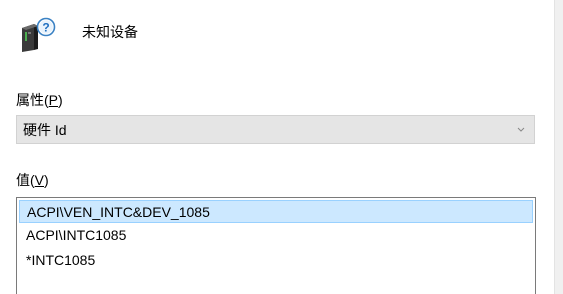 This screenshot has width=563, height=294. I want to click on property-mnemonic: P, so click(53, 100).